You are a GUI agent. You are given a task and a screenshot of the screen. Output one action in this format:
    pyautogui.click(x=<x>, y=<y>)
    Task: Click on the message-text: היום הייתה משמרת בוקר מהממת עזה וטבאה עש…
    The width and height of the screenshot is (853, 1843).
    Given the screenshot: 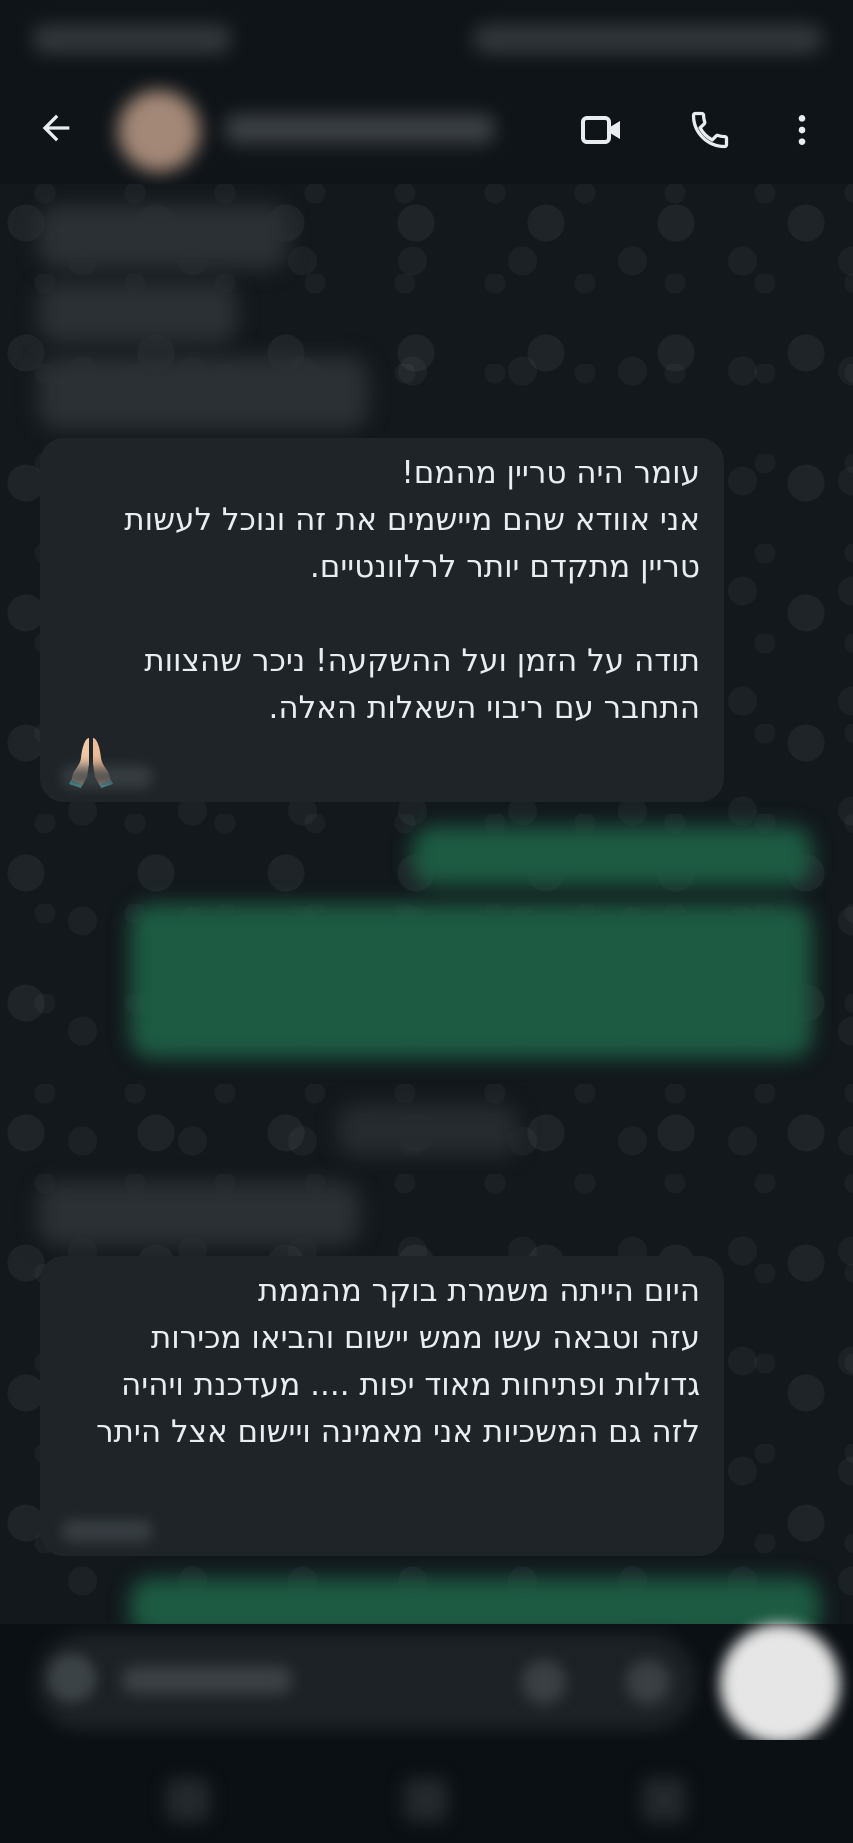 What is the action you would take?
    pyautogui.click(x=398, y=1361)
    